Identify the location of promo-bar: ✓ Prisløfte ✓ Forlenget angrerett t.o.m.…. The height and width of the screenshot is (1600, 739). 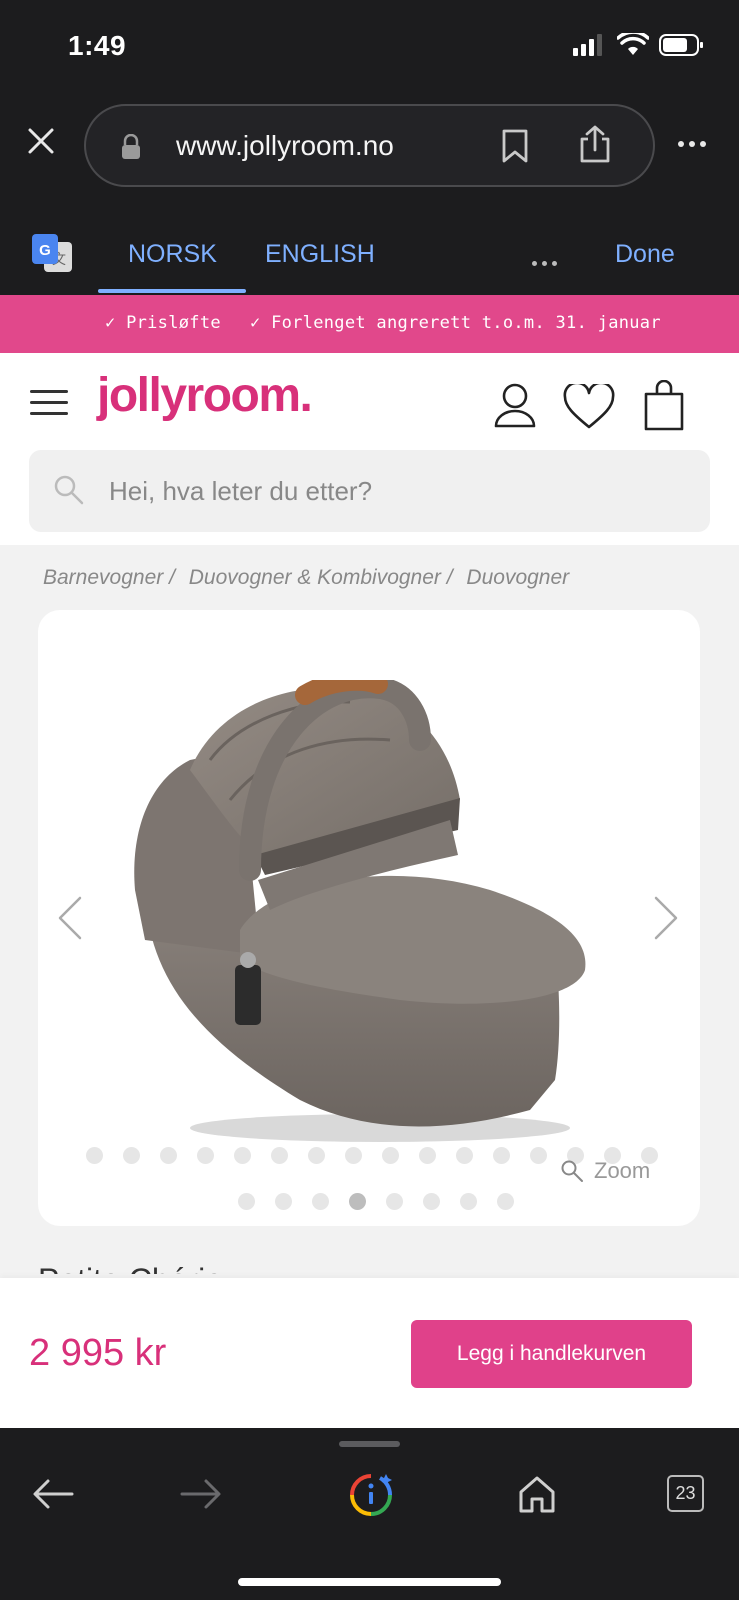
(369, 324).